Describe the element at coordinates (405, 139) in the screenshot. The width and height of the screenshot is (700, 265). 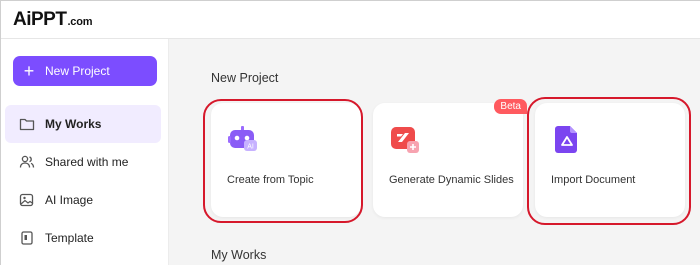
I see `dynamic-slides-icon` at that location.